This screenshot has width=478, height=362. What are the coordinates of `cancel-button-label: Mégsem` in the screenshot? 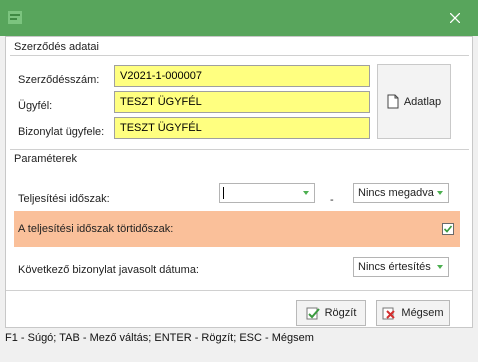 It's located at (422, 313).